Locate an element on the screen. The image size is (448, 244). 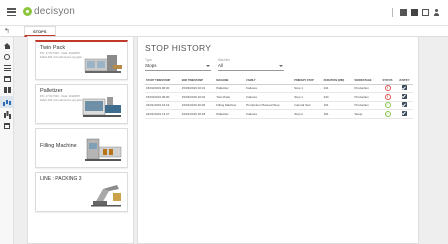
chart-icon is located at coordinates (6, 102).